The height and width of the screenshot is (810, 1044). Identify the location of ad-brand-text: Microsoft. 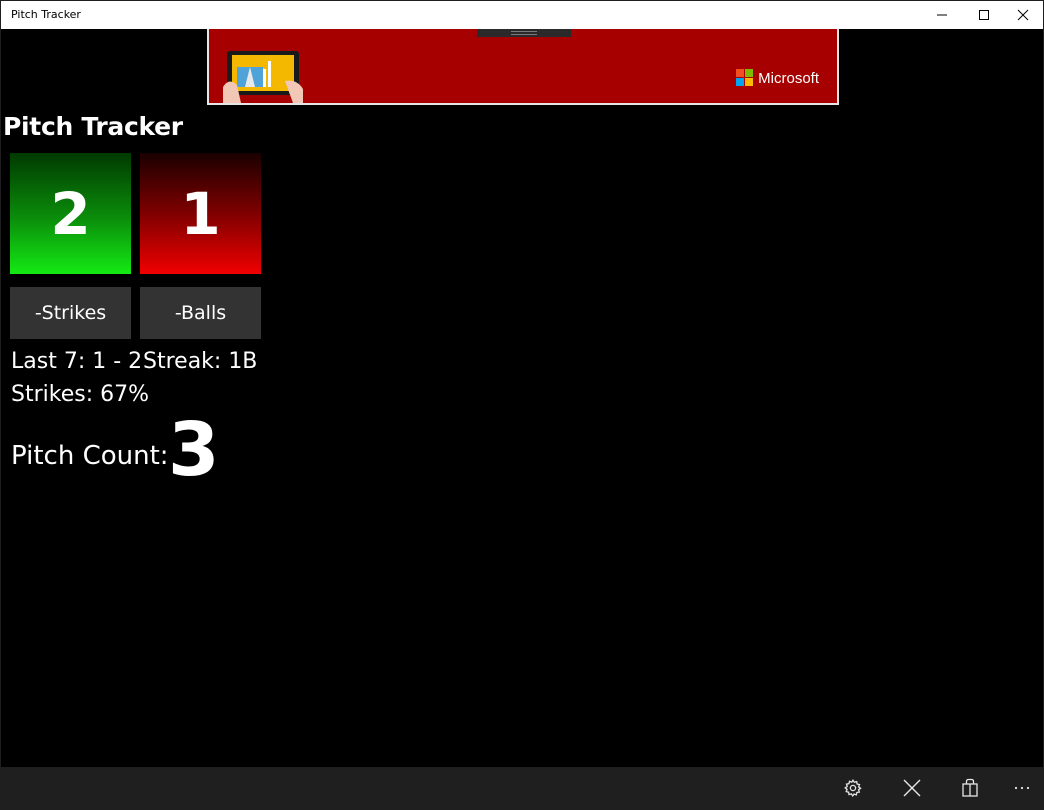
(788, 78).